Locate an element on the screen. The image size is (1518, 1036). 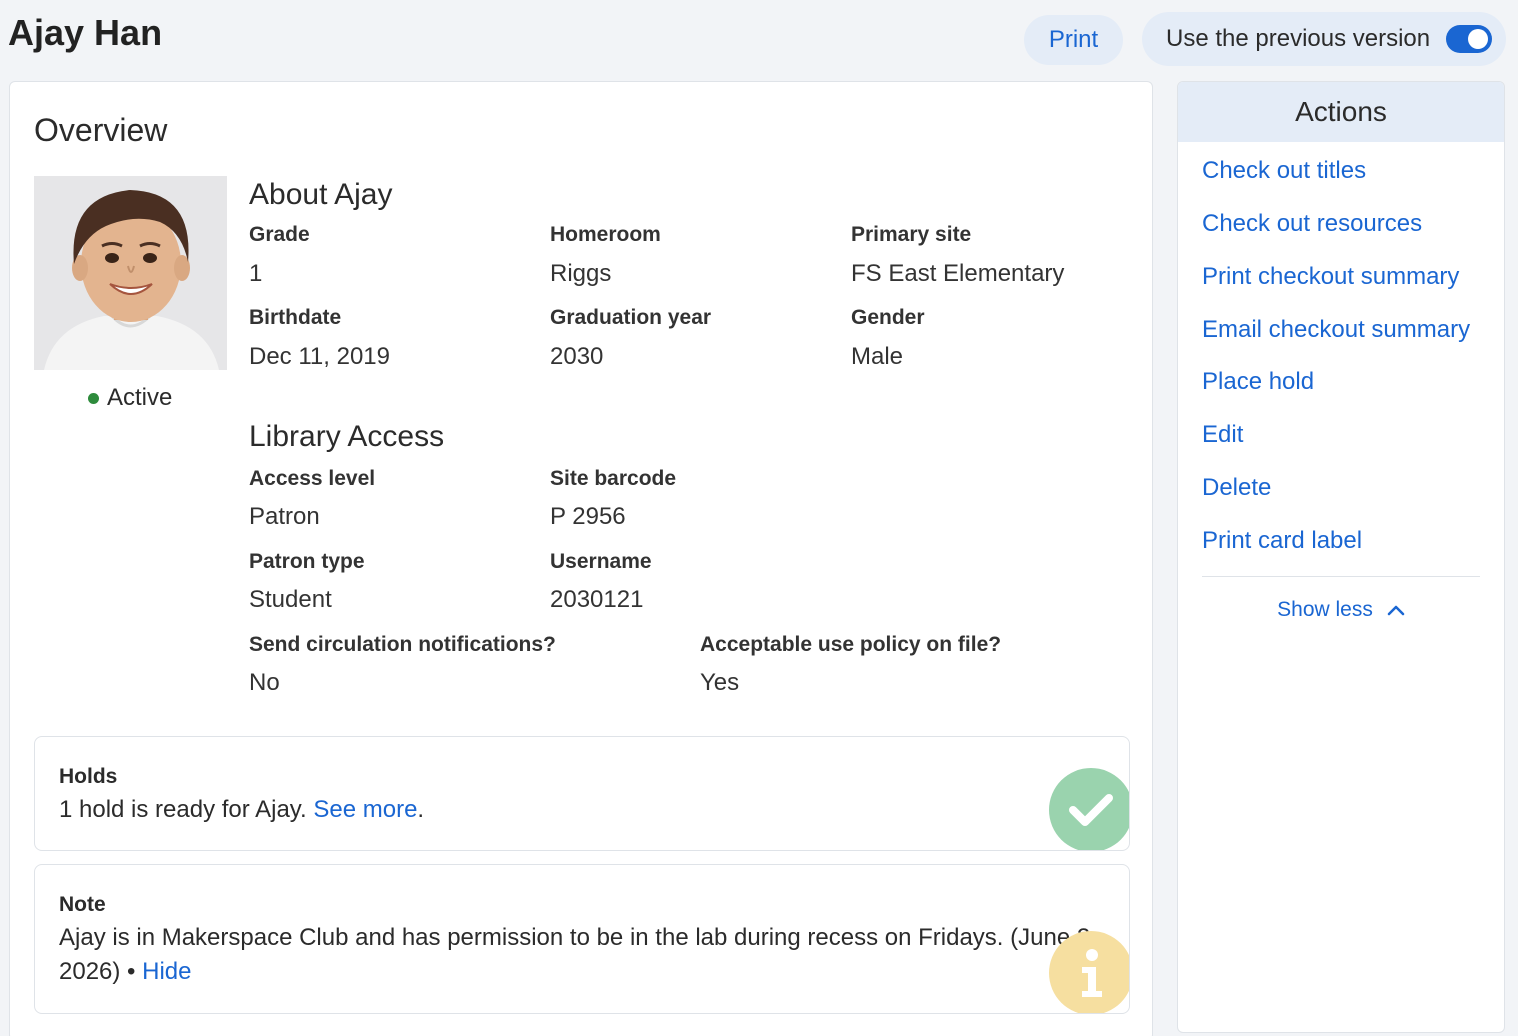
patron-photo is located at coordinates (130, 273).